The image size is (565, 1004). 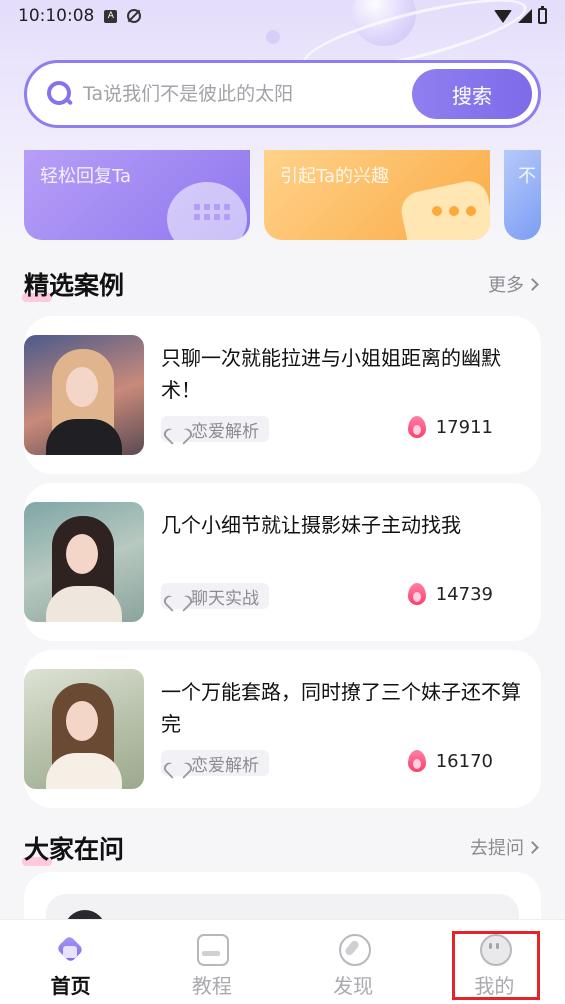 What do you see at coordinates (522, 195) in the screenshot?
I see `tool-card-partial: 不` at bounding box center [522, 195].